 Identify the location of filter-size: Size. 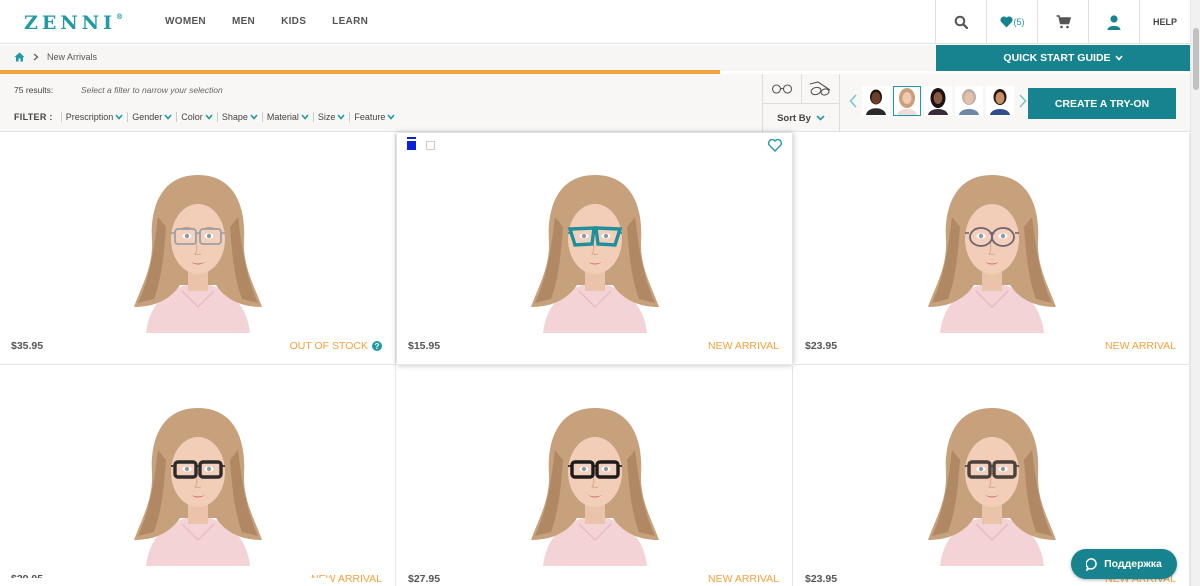
(331, 117).